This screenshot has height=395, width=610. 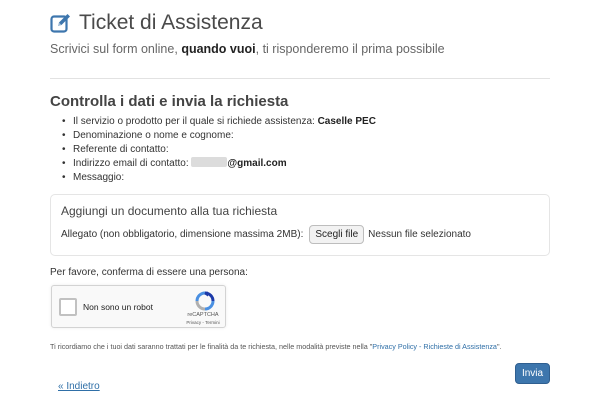 I want to click on subtitle-text-end: , ti risponderemo il prima possibile, so click(x=350, y=49).